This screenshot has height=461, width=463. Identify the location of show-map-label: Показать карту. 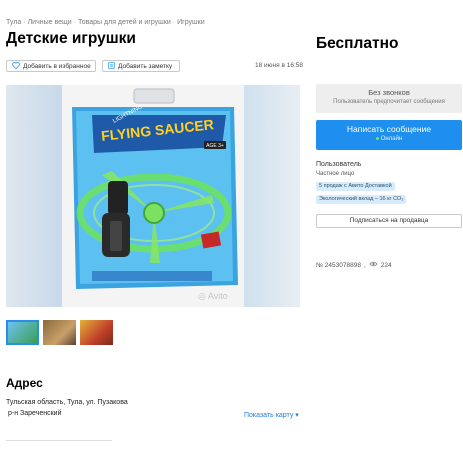
(269, 415).